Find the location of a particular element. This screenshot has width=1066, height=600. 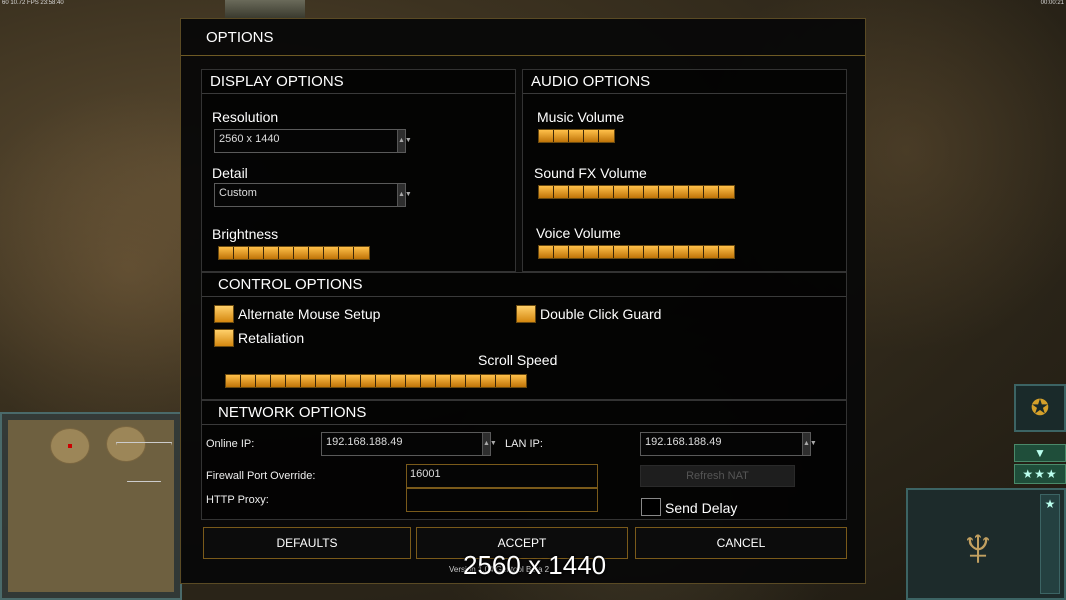

command-side-rail: ★ is located at coordinates (1050, 544).